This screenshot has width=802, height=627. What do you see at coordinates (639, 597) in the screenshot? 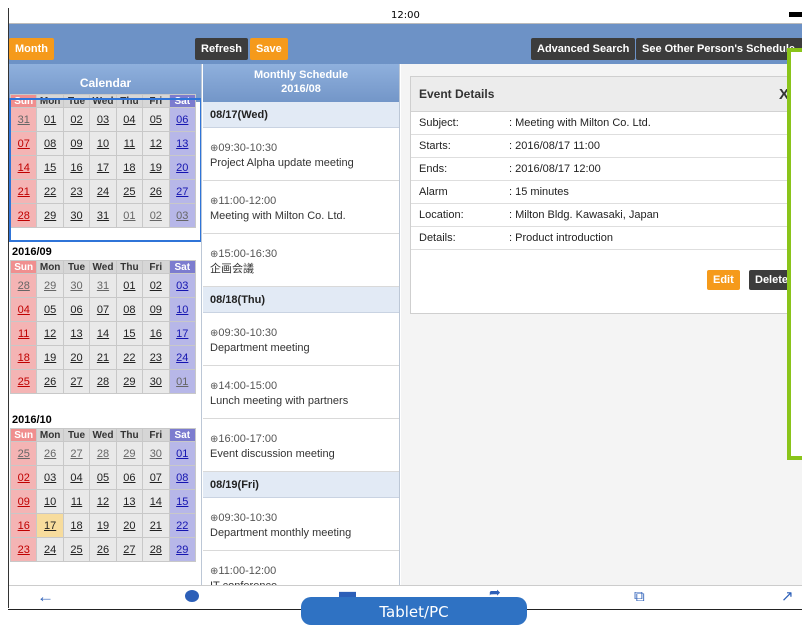
I see `tabs-icon: ⧉` at bounding box center [639, 597].